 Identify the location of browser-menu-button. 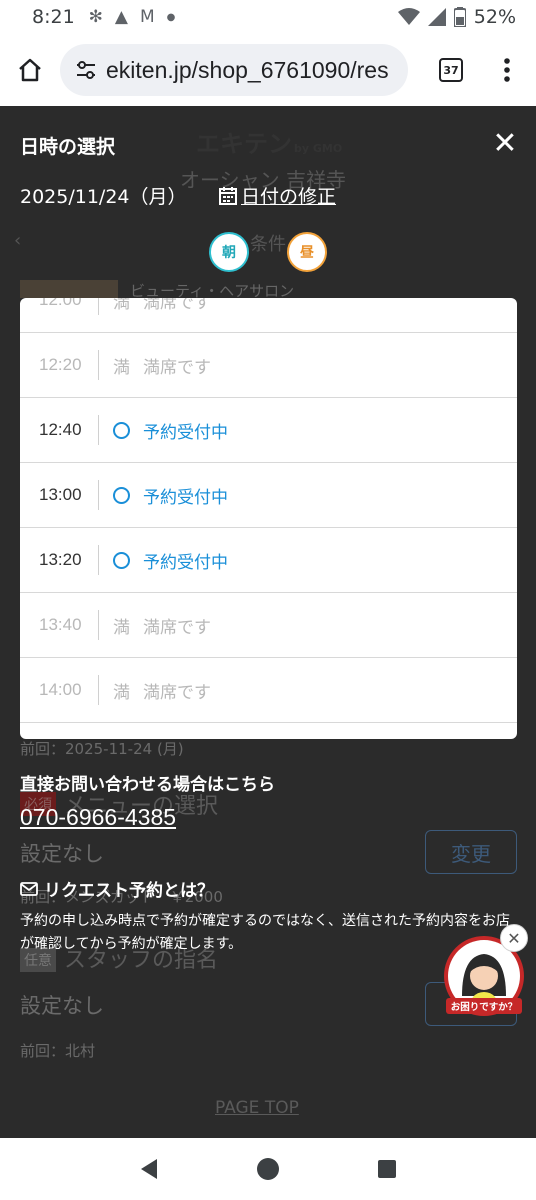
(507, 70).